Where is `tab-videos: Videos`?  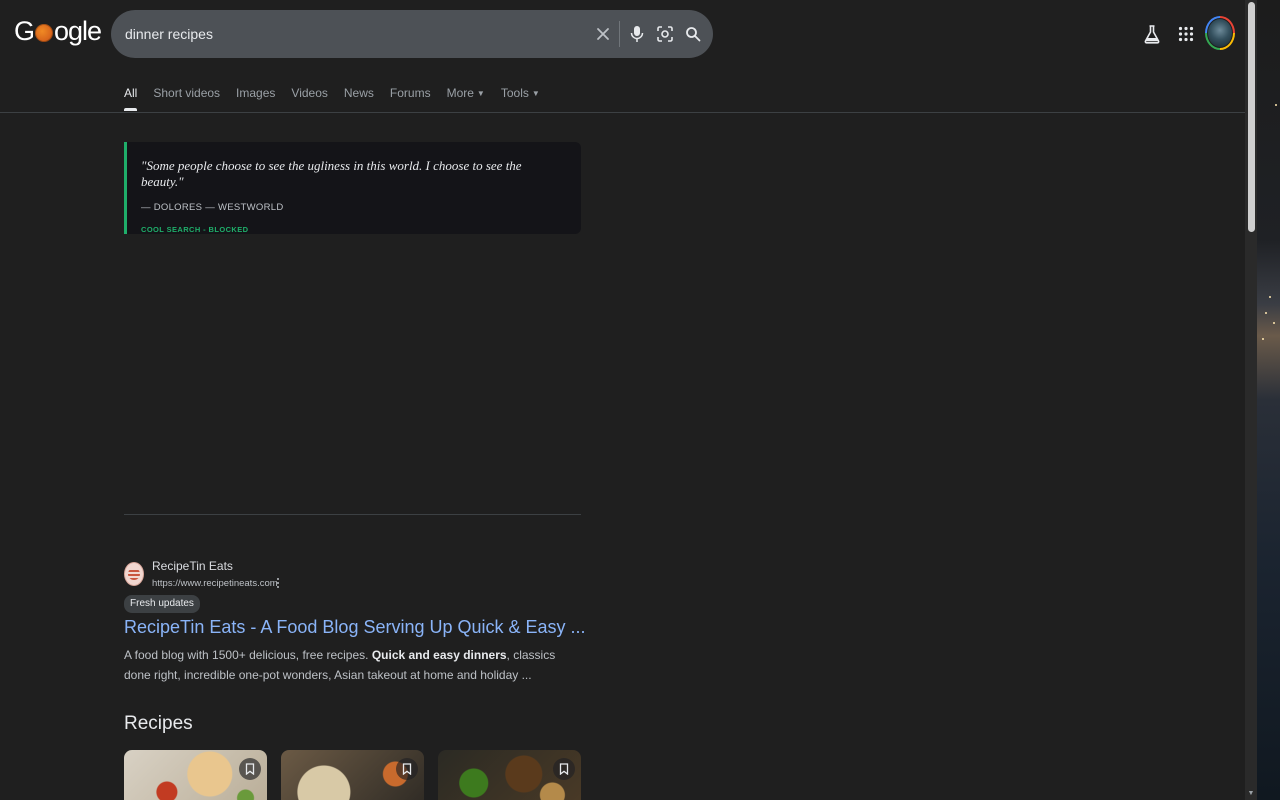
tab-videos: Videos is located at coordinates (309, 98).